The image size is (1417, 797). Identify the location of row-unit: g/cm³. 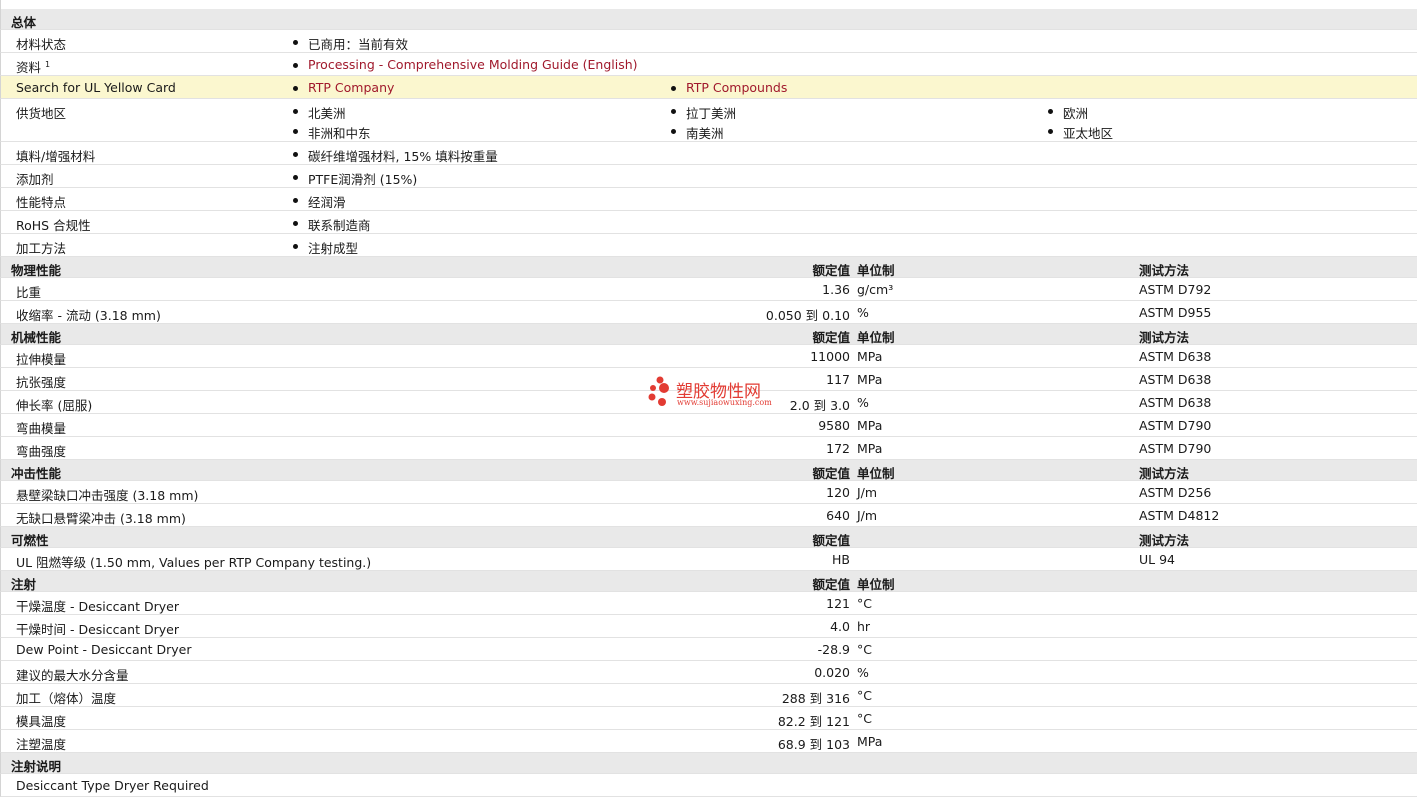
(875, 289).